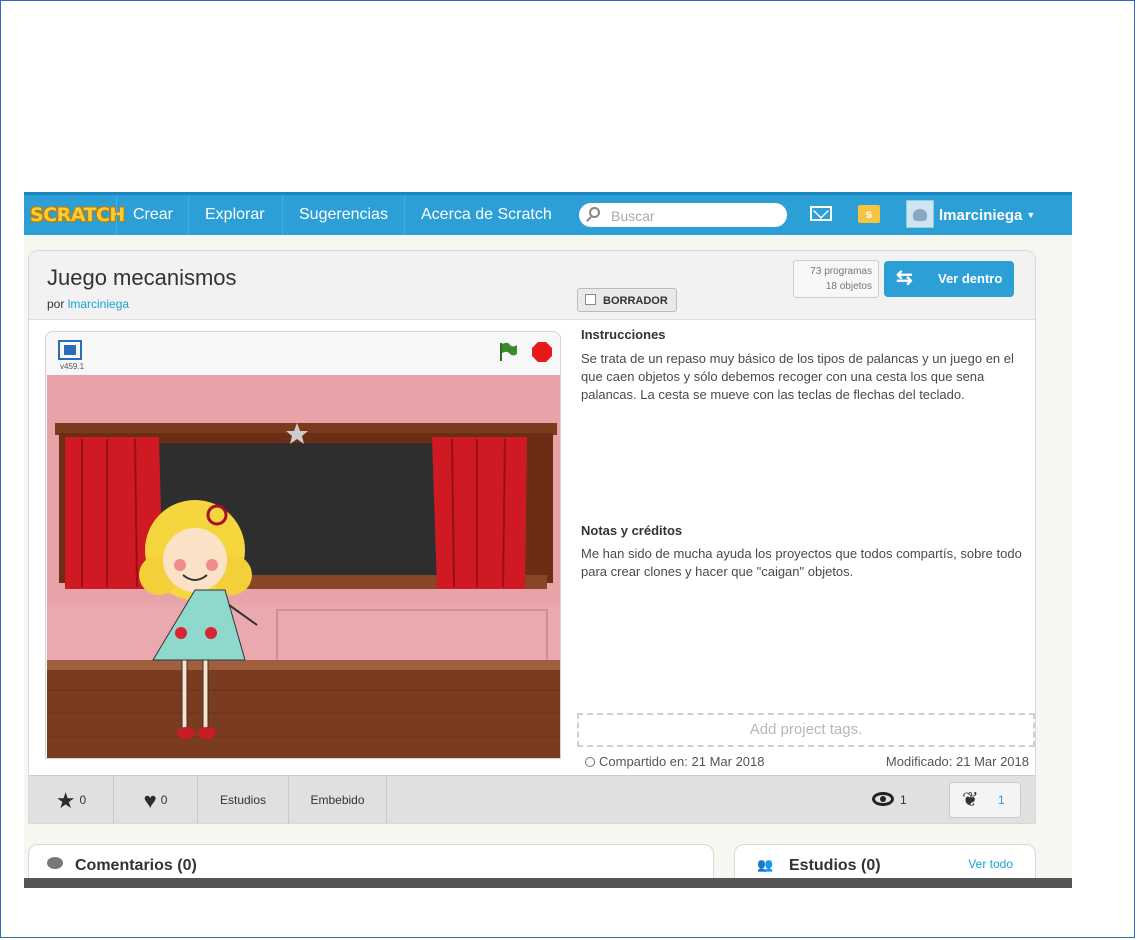  Describe the element at coordinates (65, 800) in the screenshot. I see `star-icon: ★` at that location.